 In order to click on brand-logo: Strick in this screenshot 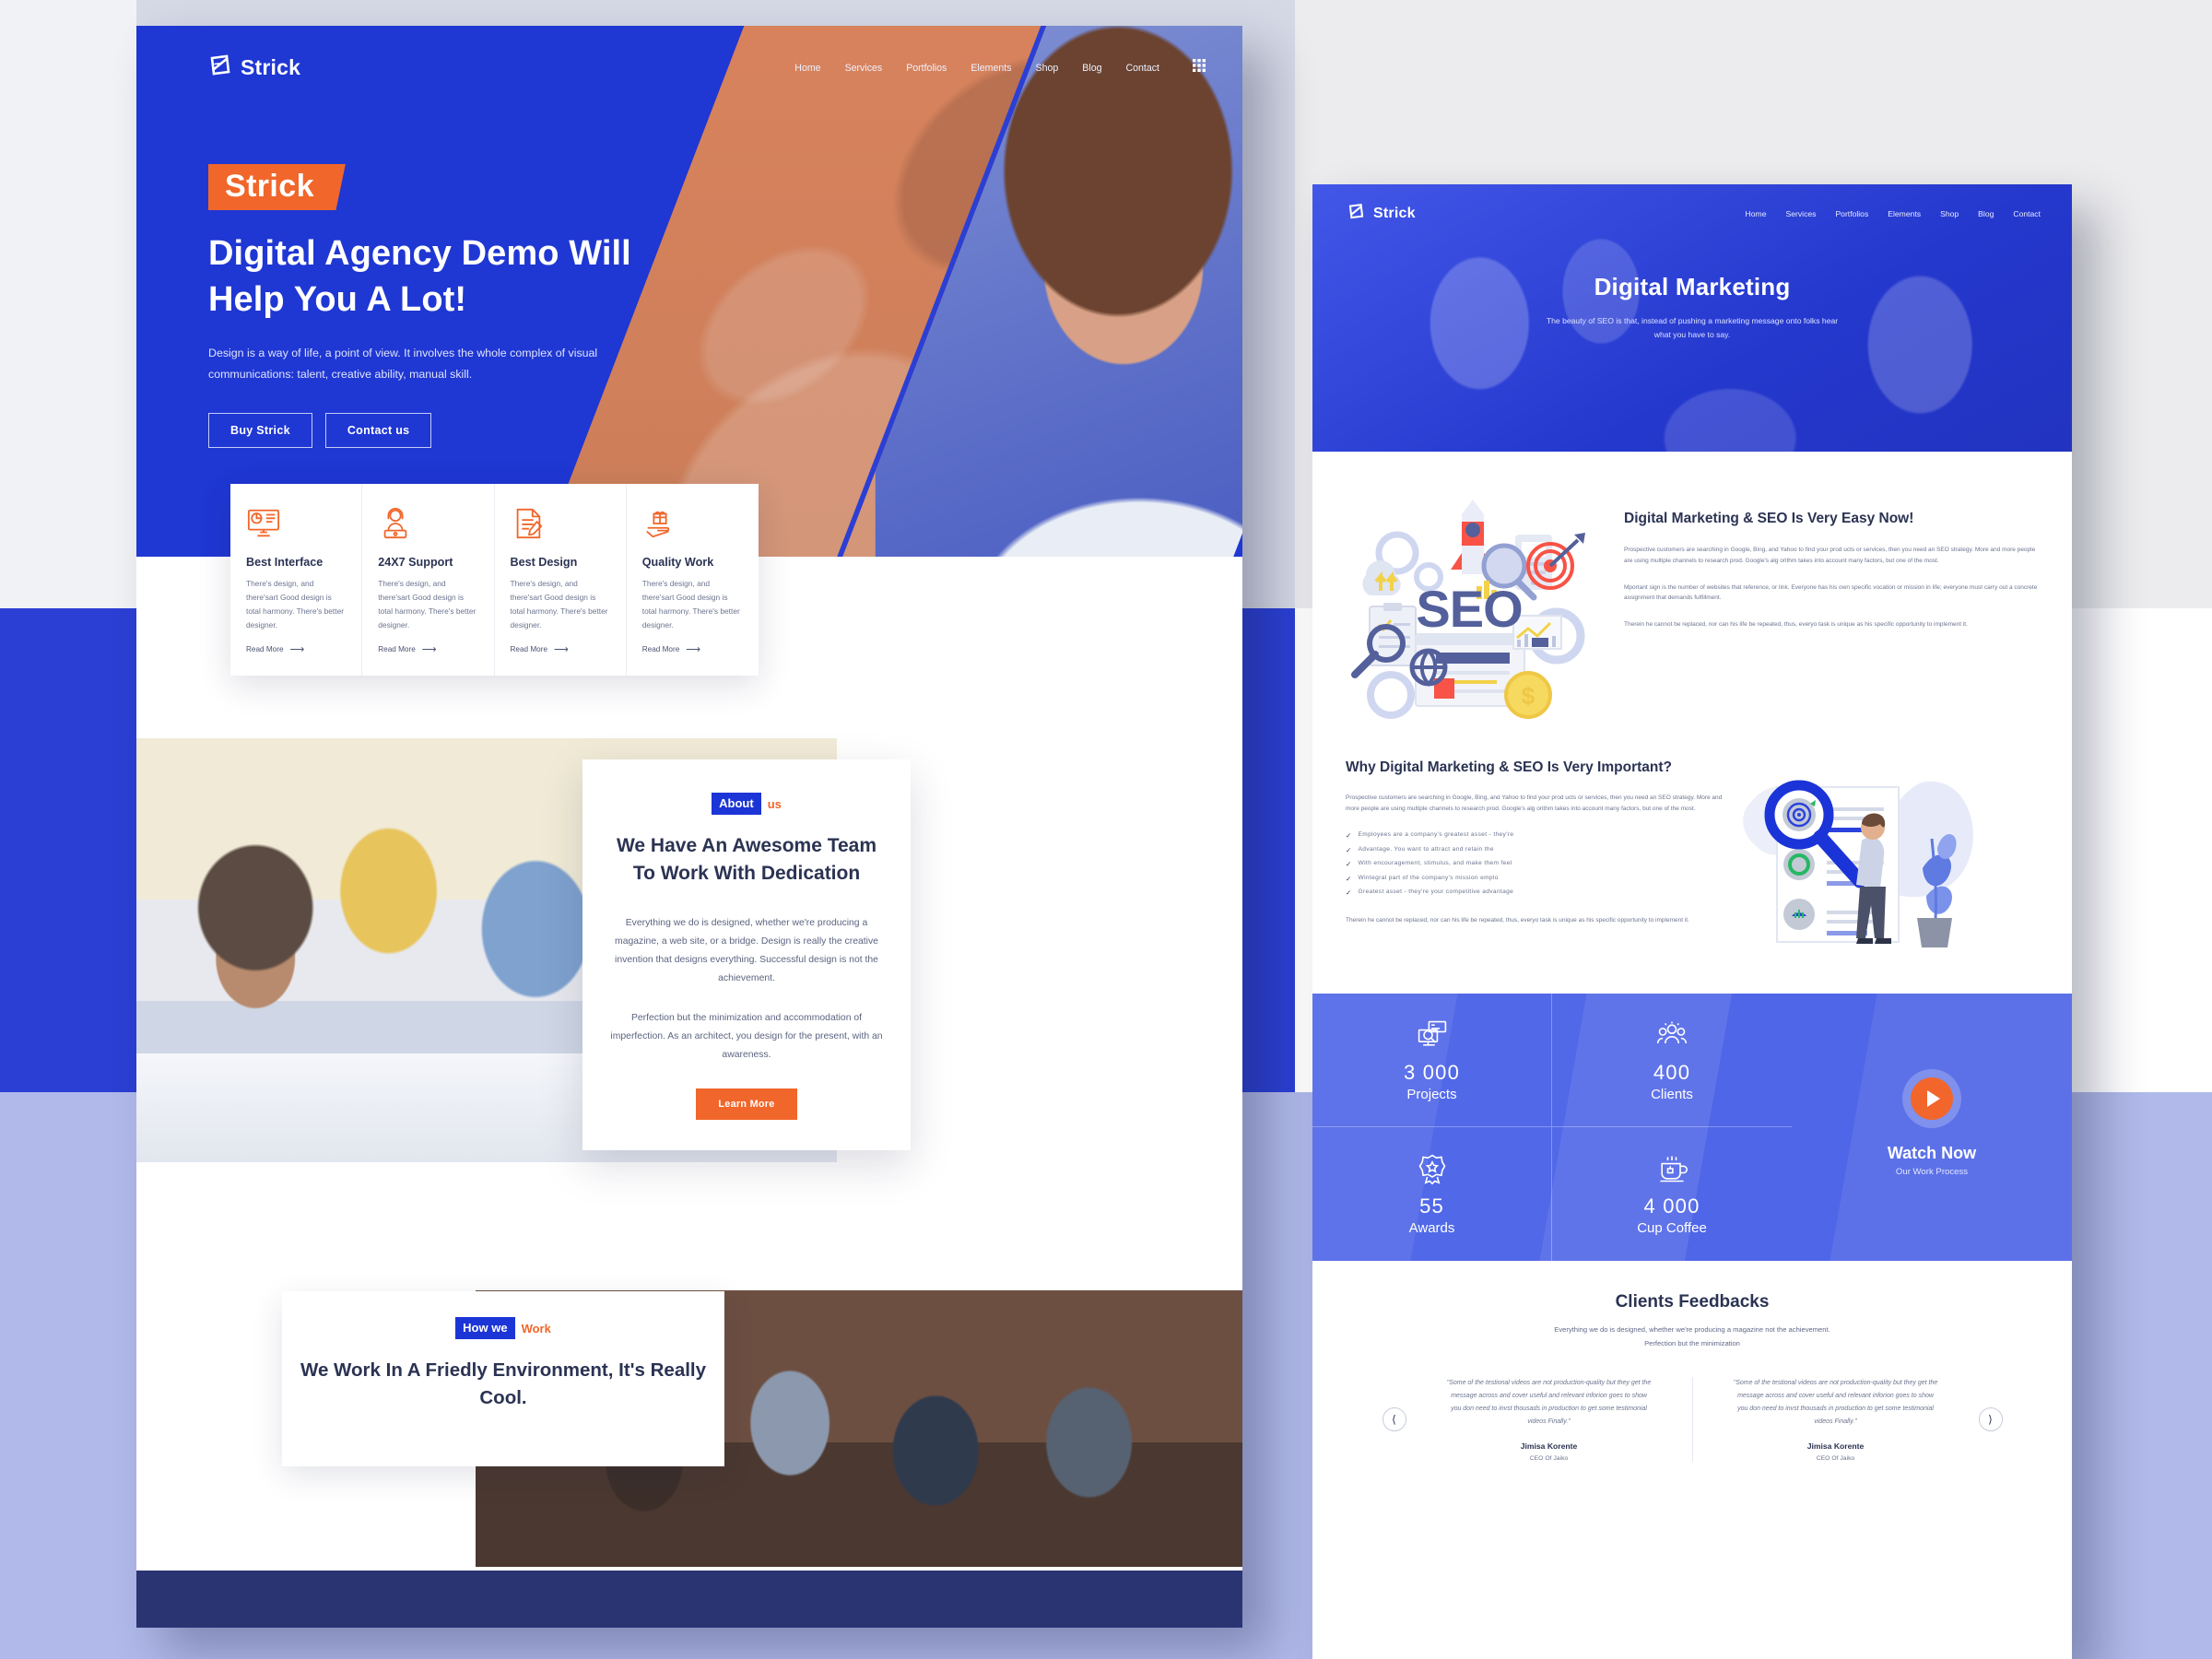, I will do `click(254, 67)`.